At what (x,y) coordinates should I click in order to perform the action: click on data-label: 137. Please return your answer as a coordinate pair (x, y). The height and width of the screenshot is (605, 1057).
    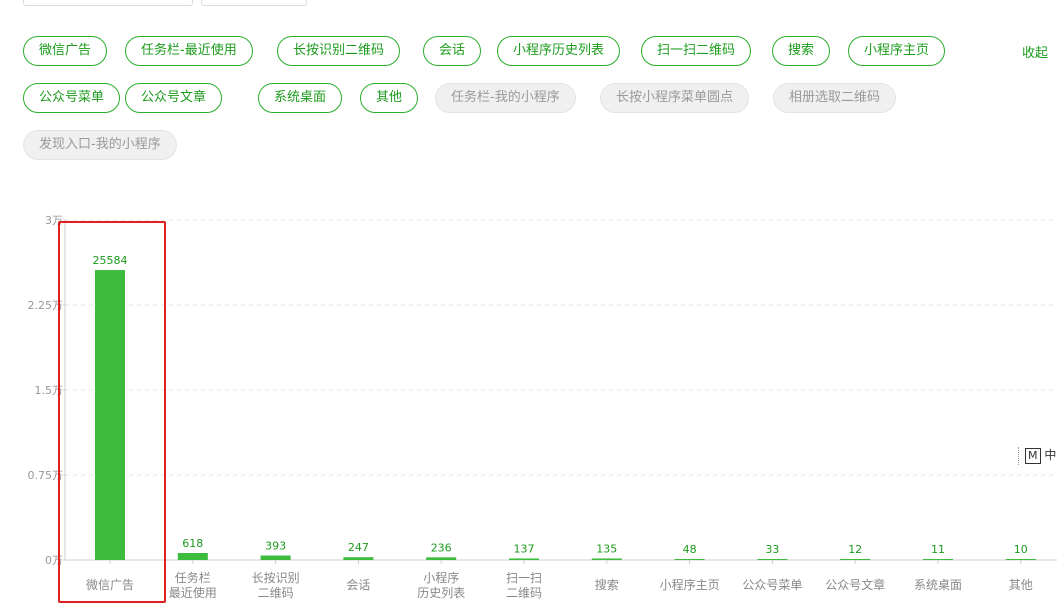
    Looking at the image, I should click on (524, 548).